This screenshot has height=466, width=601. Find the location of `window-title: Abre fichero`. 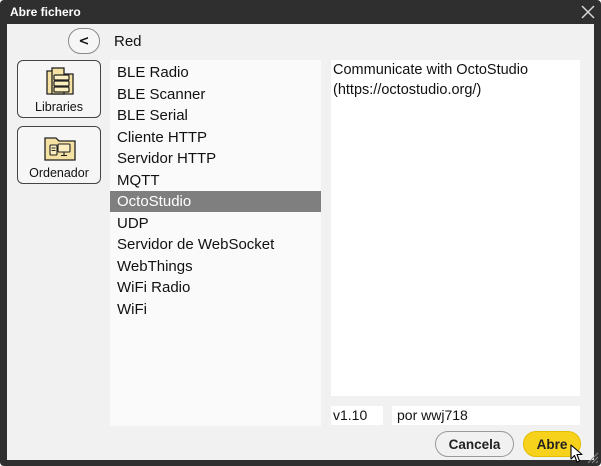

window-title: Abre fichero is located at coordinates (45, 12).